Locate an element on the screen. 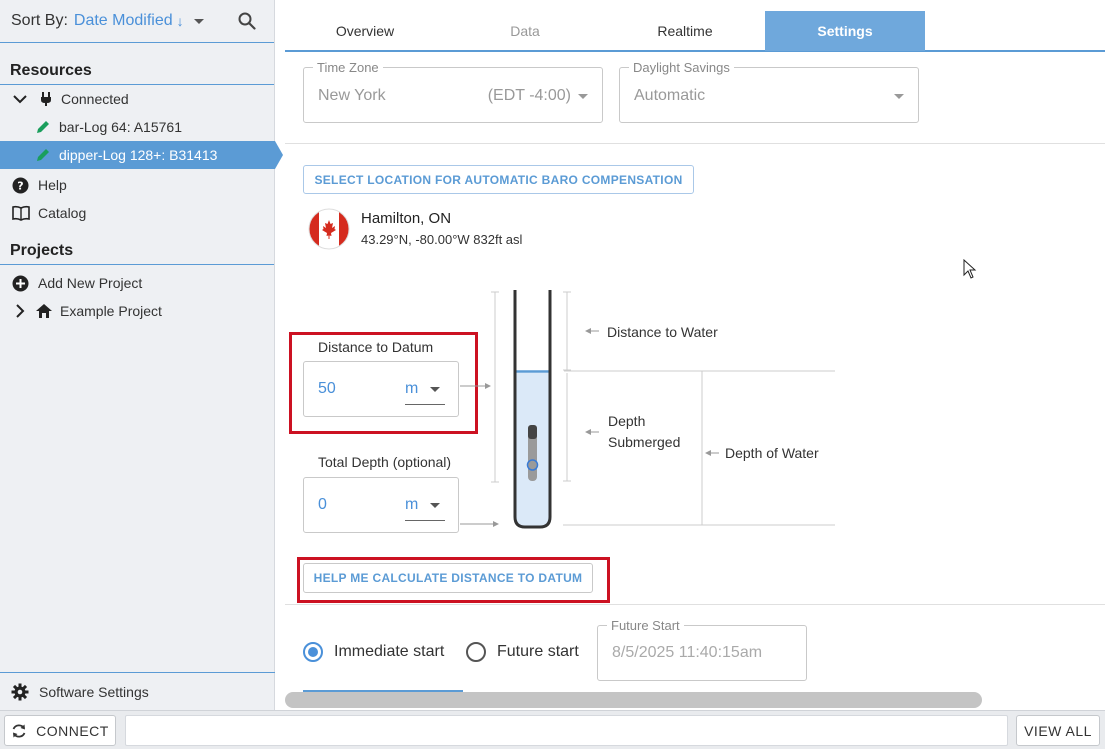 The image size is (1105, 749). sort-bar: Sort By: Date Modified ↓ is located at coordinates (137, 21).